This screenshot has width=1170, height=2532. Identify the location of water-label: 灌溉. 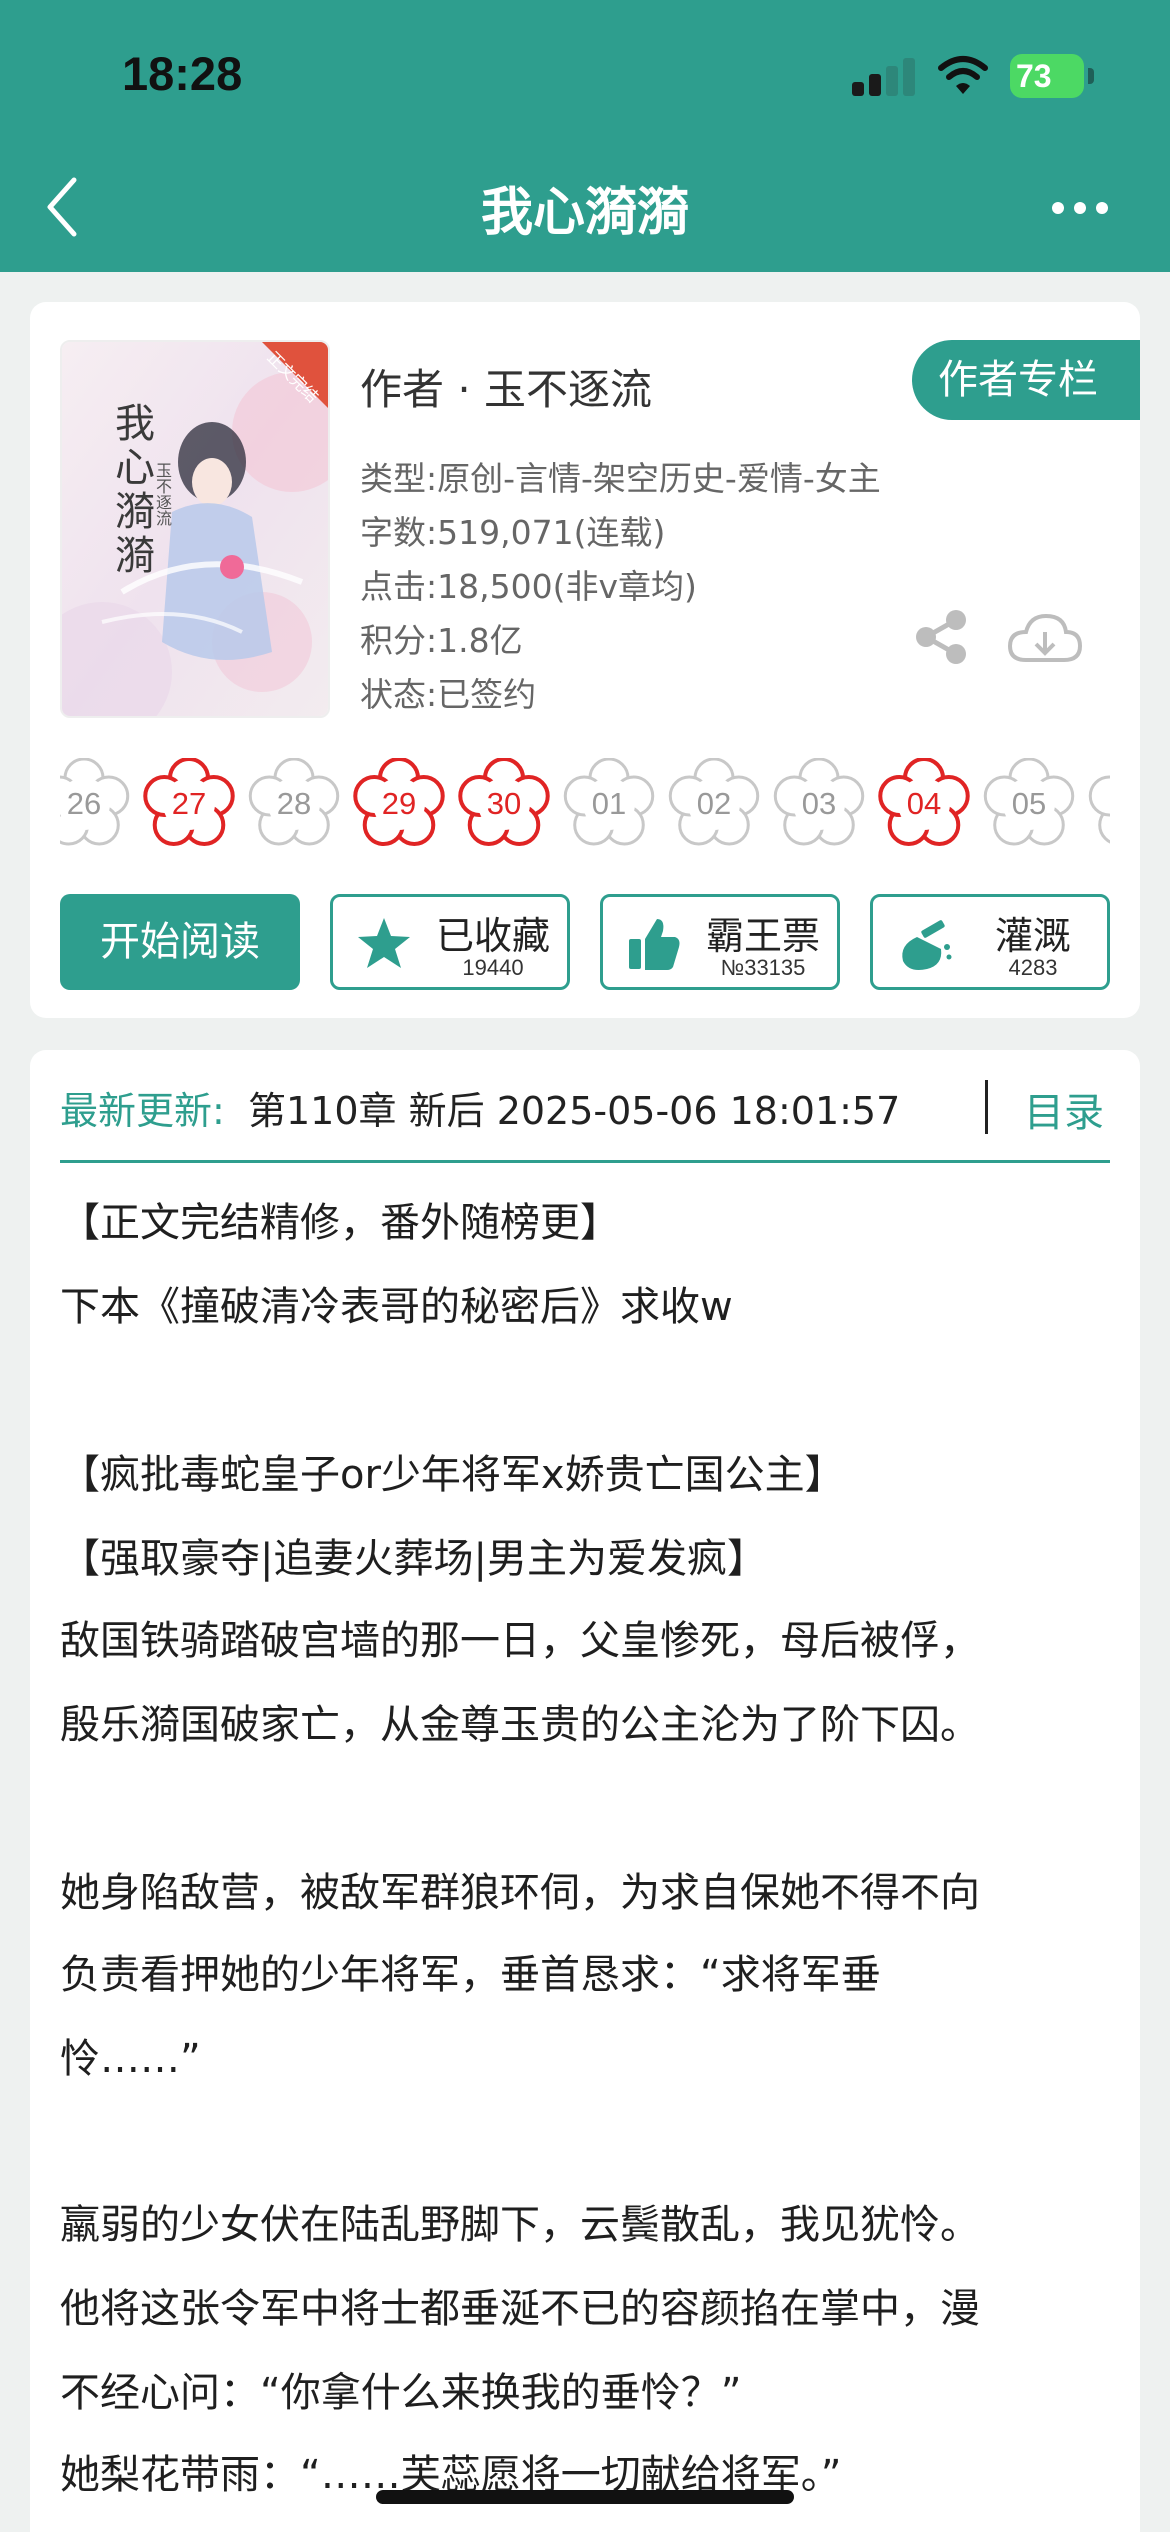
(1032, 936).